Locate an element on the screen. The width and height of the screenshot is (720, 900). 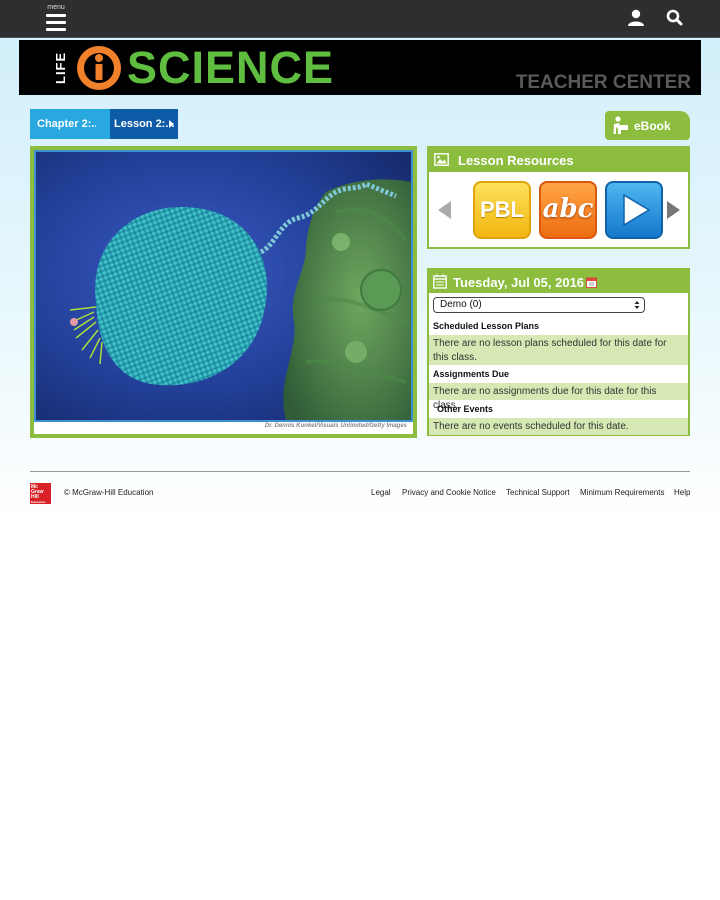
class-select-value: Demo (0) is located at coordinates (461, 304).